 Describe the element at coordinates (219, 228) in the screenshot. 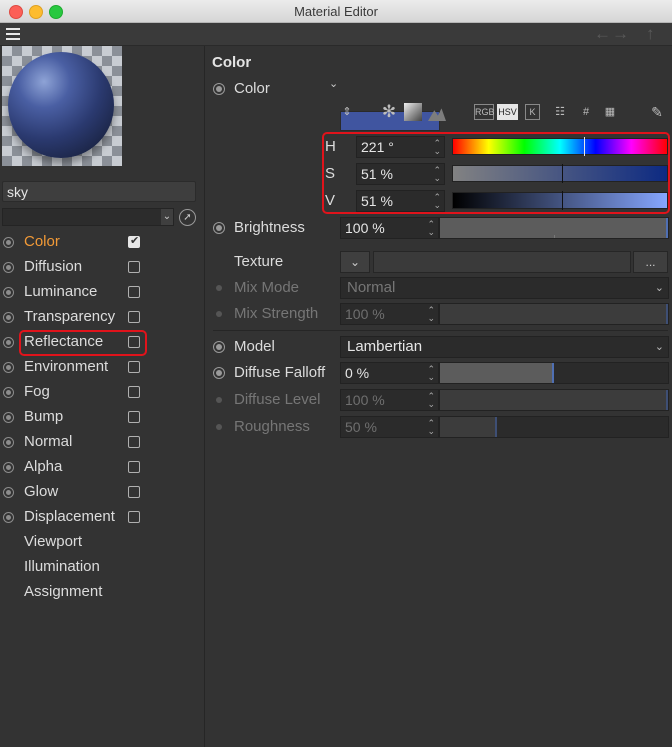

I see `brightness-animate-radio` at that location.